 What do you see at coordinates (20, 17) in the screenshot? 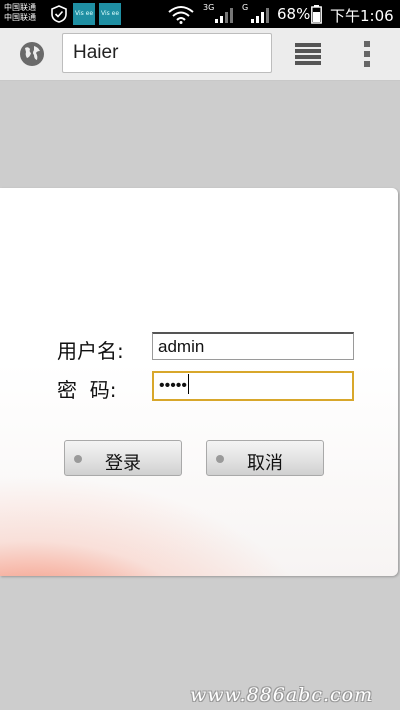
I see `carrier-line-2: 中国联通` at bounding box center [20, 17].